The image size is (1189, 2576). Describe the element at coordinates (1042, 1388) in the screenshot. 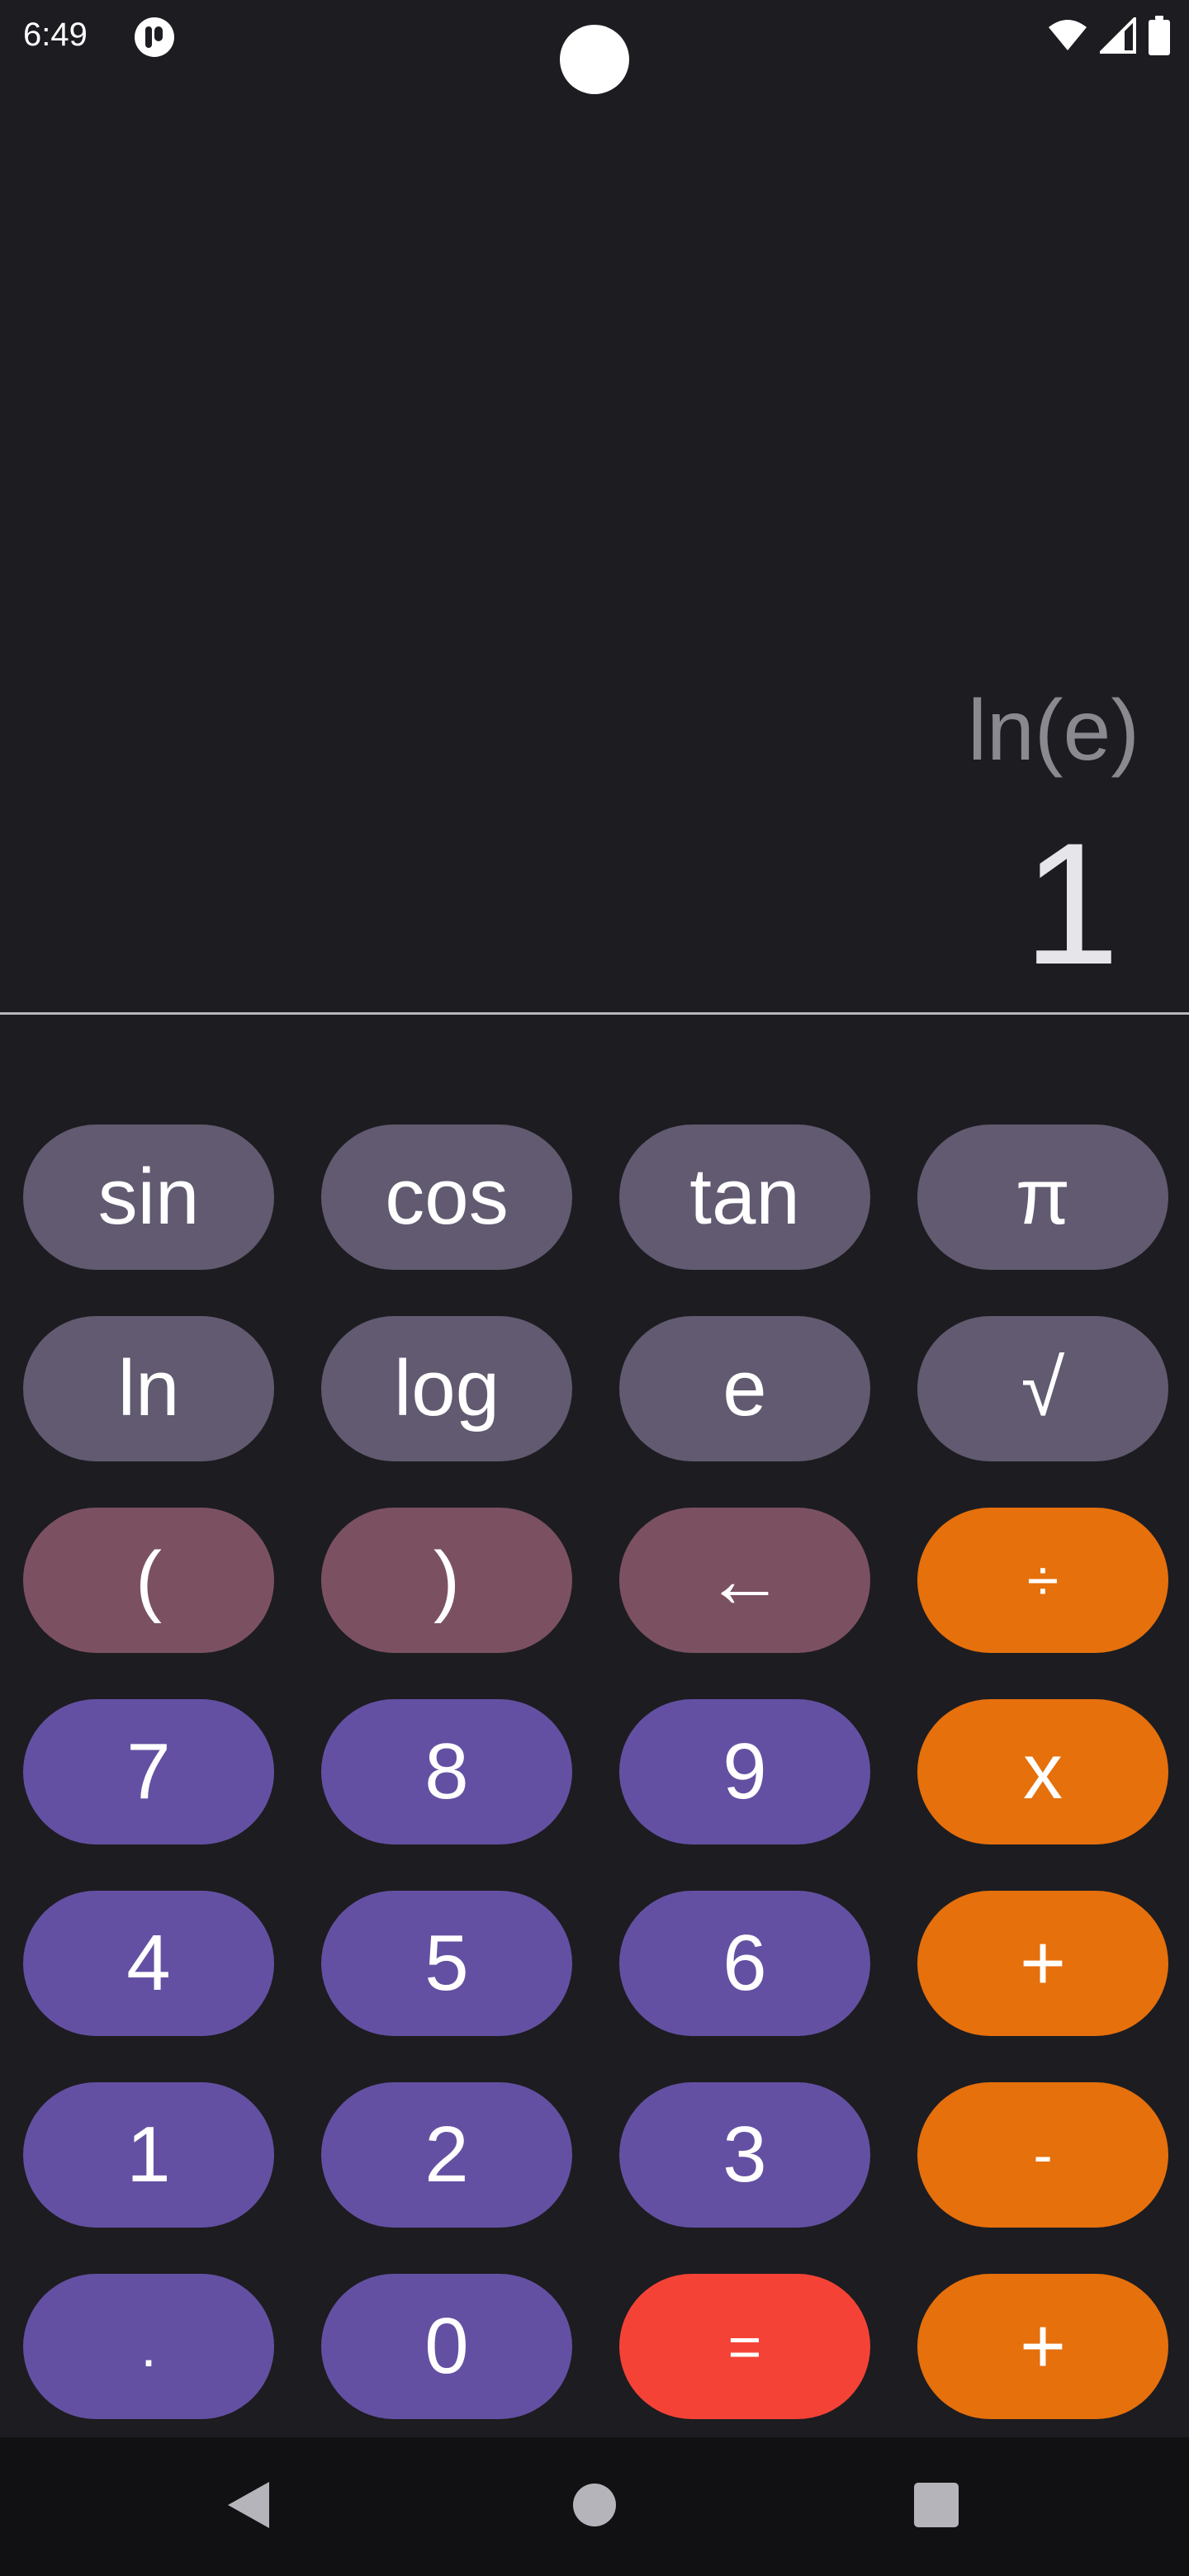

I see `sqrt-key: √` at that location.